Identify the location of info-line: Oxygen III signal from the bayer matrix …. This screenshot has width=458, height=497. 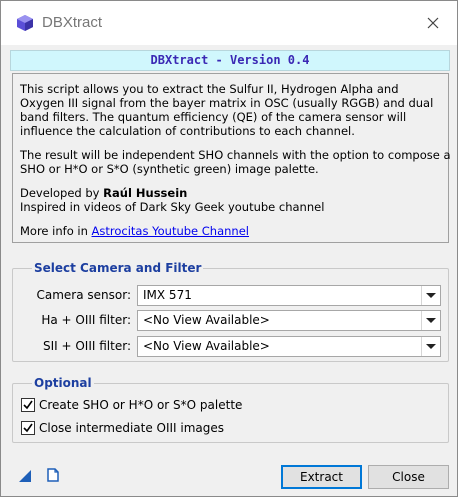
(227, 103).